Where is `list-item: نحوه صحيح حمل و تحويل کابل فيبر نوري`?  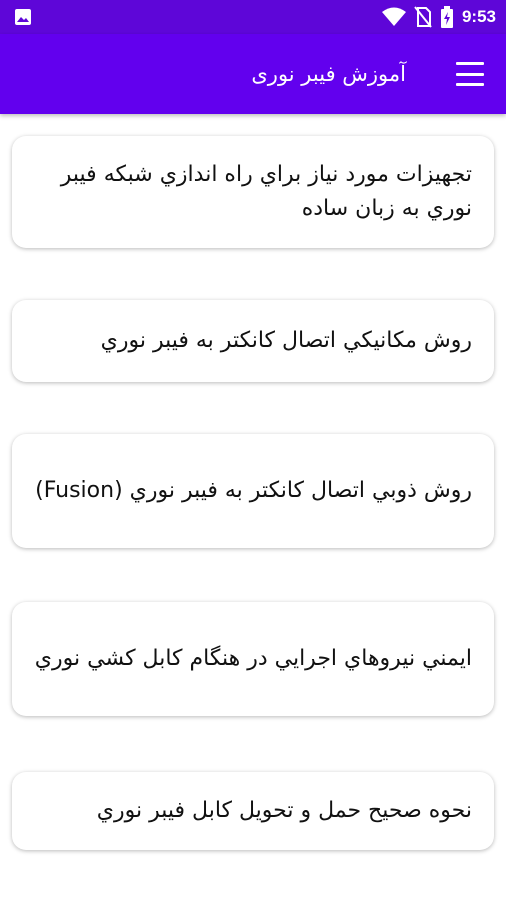
list-item: نحوه صحيح حمل و تحويل کابل فيبر نوري is located at coordinates (253, 811).